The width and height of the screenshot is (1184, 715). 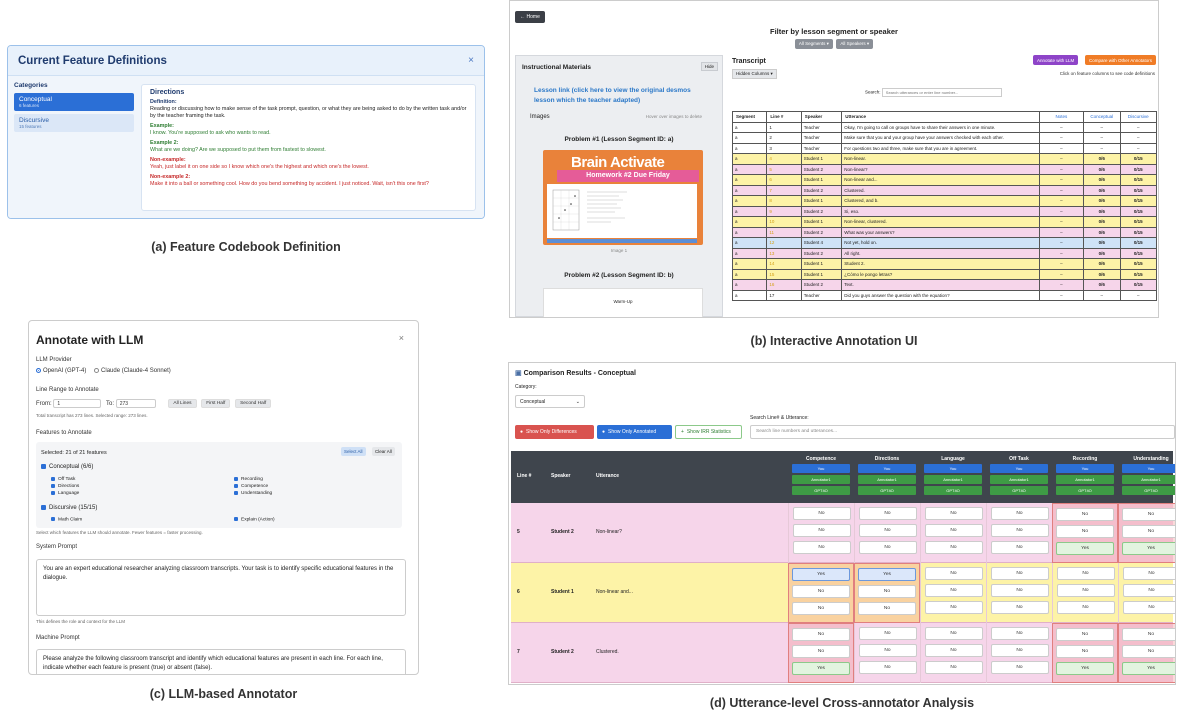 What do you see at coordinates (709, 66) in the screenshot?
I see `hide-button: Hide` at bounding box center [709, 66].